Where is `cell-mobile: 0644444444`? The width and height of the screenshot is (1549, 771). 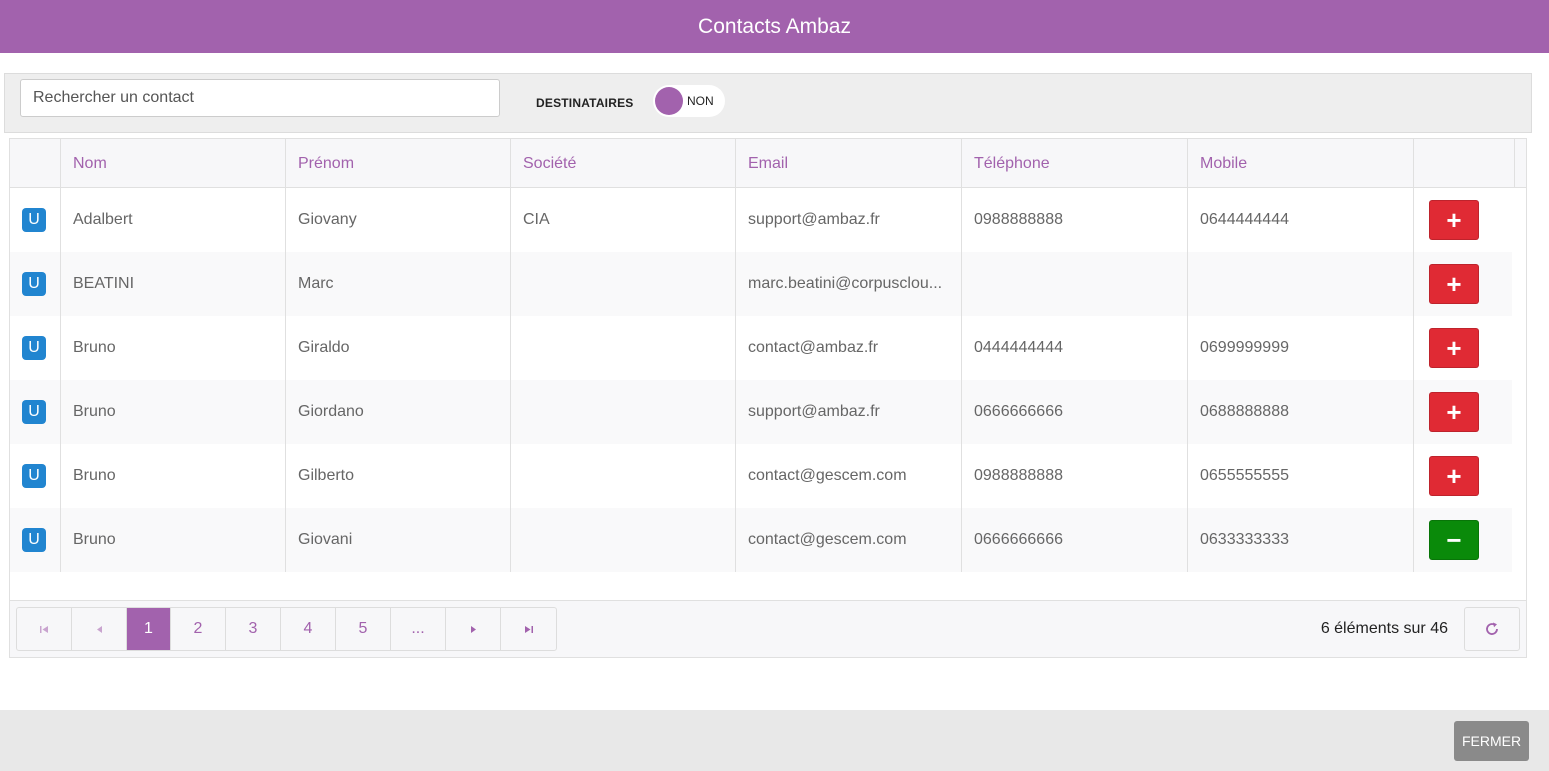
cell-mobile: 0644444444 is located at coordinates (1301, 220).